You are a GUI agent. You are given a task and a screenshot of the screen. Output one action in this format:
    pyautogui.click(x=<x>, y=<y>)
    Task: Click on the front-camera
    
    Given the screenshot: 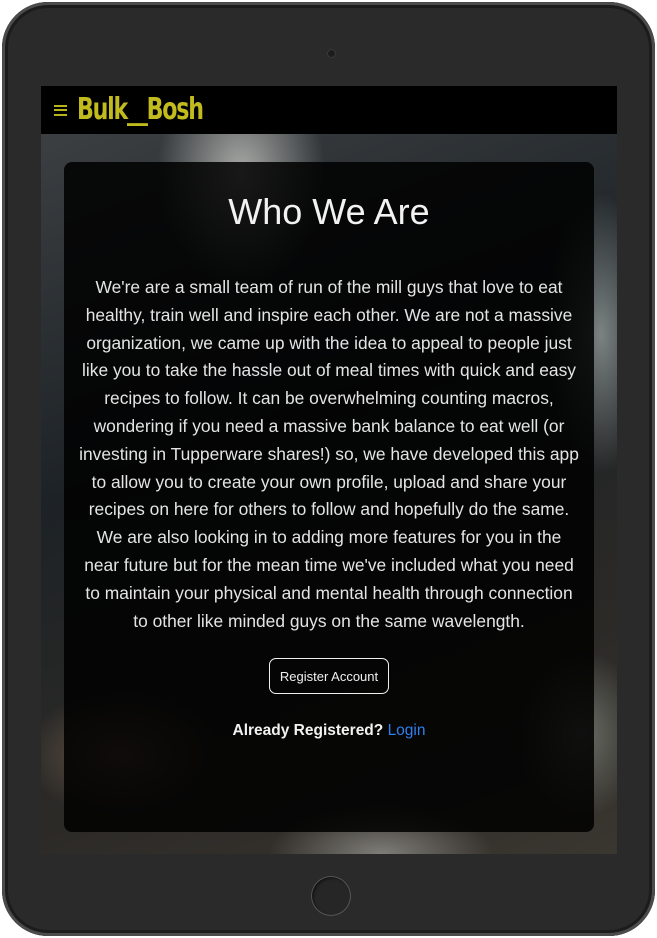 What is the action you would take?
    pyautogui.click(x=331, y=53)
    